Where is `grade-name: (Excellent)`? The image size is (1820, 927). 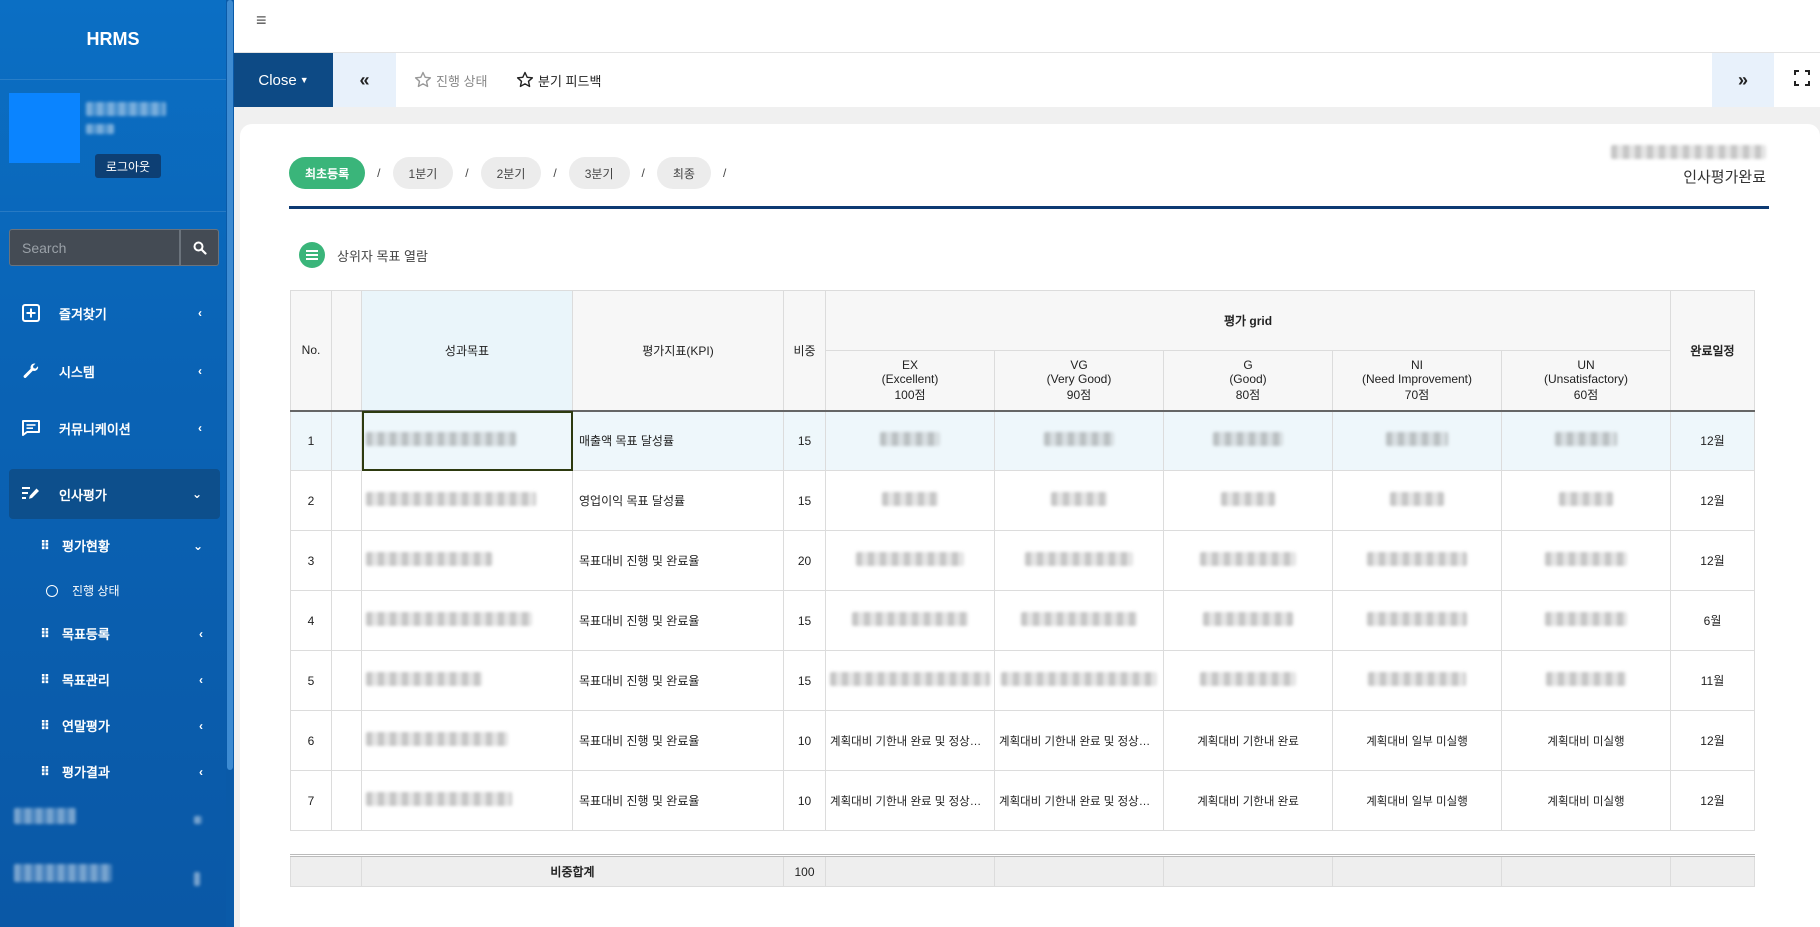
grade-name: (Excellent) is located at coordinates (910, 378).